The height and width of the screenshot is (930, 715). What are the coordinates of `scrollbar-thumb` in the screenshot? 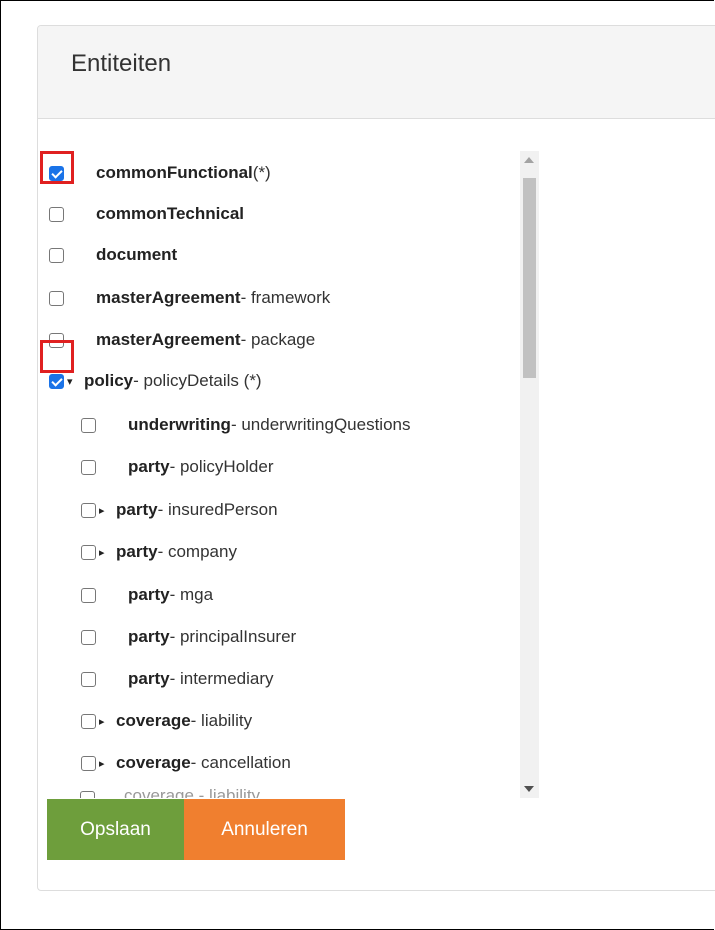 It's located at (529, 278).